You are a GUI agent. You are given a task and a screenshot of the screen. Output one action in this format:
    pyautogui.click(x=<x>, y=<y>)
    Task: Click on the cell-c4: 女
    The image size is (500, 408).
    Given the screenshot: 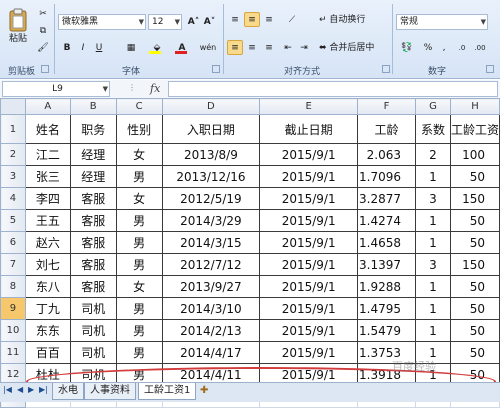 What is the action you would take?
    pyautogui.click(x=139, y=198)
    